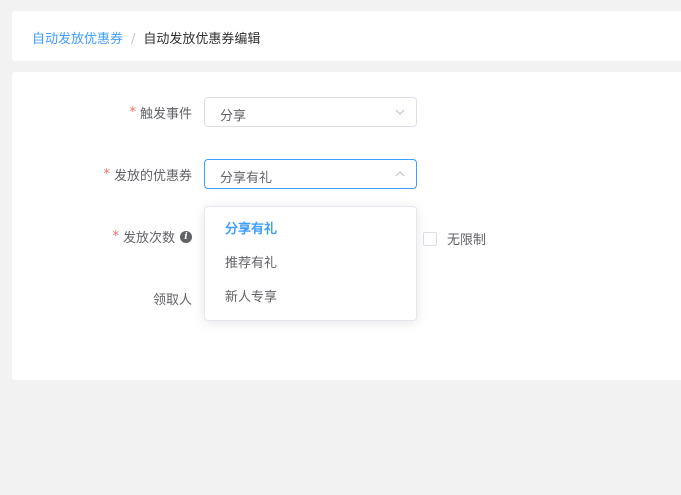 The width and height of the screenshot is (681, 495). I want to click on recipient-label: 领取人, so click(172, 298).